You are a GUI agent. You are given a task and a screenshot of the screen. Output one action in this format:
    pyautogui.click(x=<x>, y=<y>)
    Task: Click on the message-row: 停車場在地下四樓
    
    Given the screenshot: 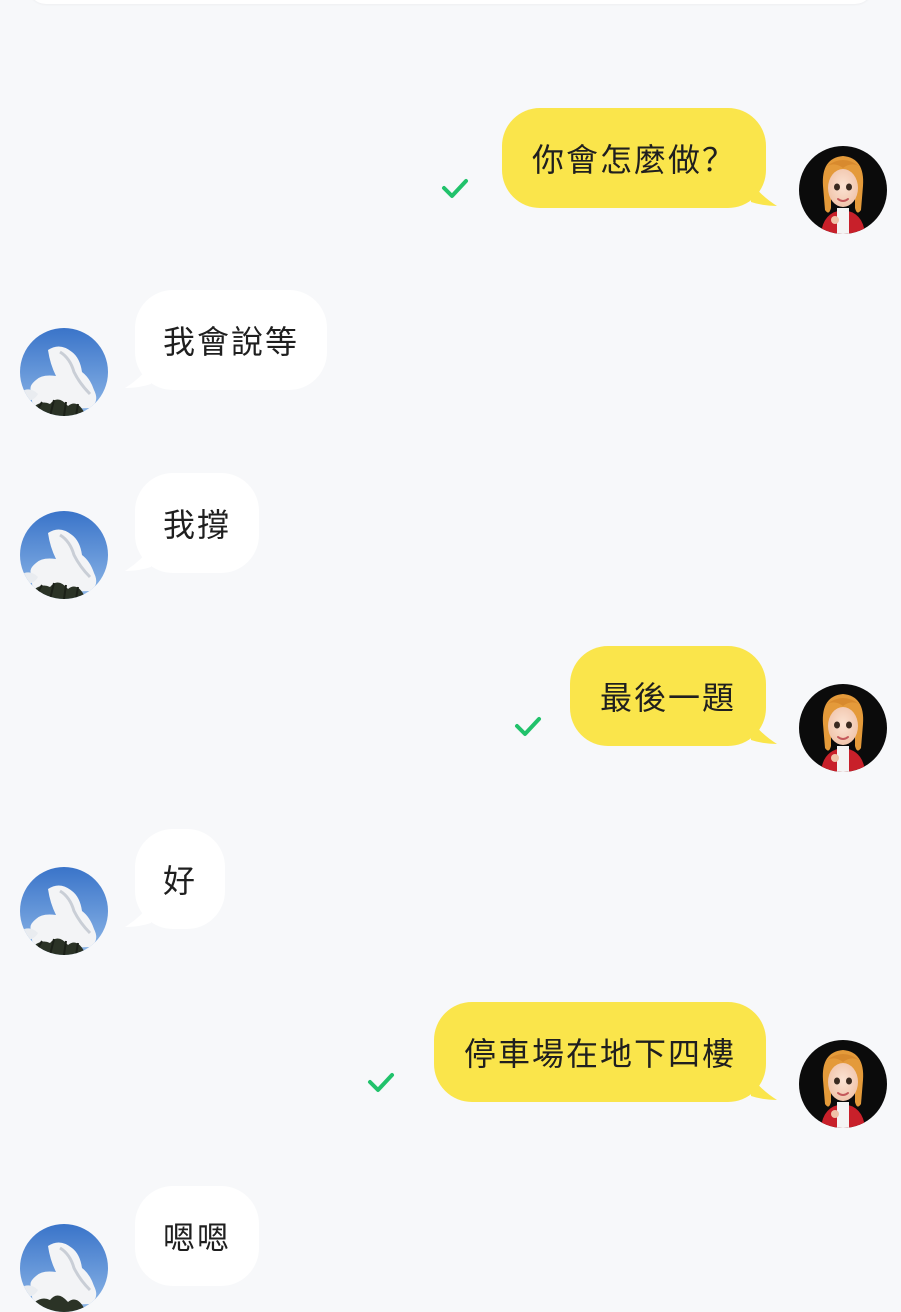 What is the action you would take?
    pyautogui.click(x=450, y=1065)
    